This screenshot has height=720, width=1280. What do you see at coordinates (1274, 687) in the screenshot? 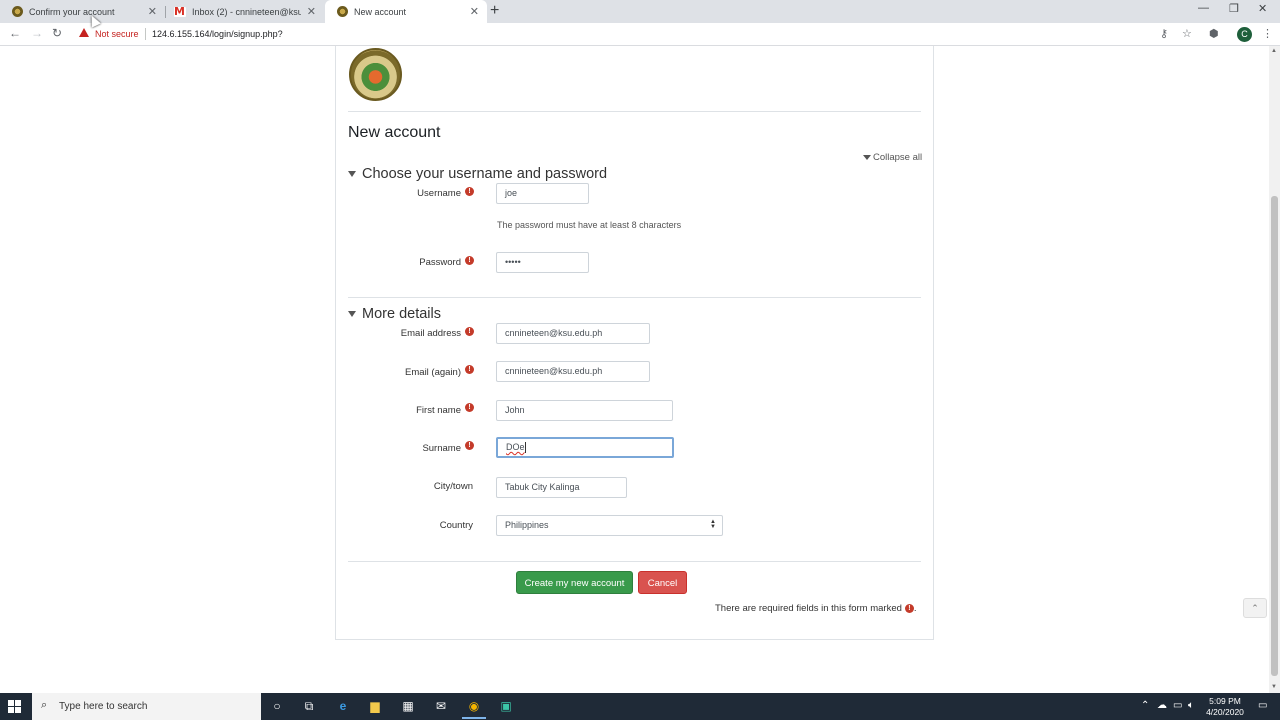
I see `scroll-down-icon: ▼` at bounding box center [1274, 687].